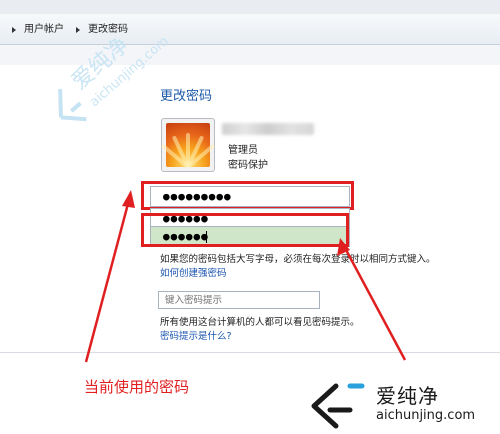 This screenshot has width=500, height=434. What do you see at coordinates (426, 415) in the screenshot?
I see `brand-url: aichunjing.com` at bounding box center [426, 415].